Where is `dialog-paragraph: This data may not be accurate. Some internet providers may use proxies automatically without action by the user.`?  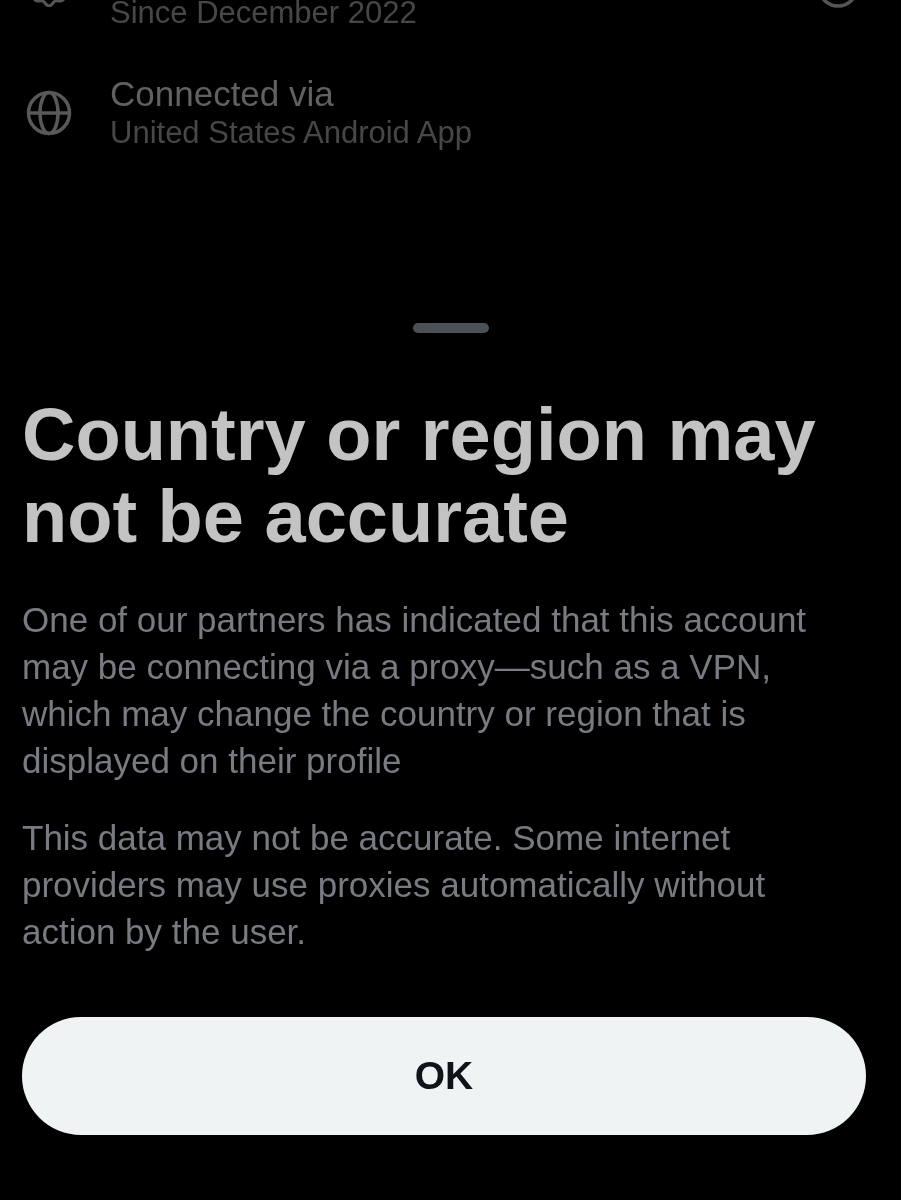
dialog-paragraph: This data may not be accurate. Some internet providers may use proxies automatically without action by the user. is located at coordinates (394, 885).